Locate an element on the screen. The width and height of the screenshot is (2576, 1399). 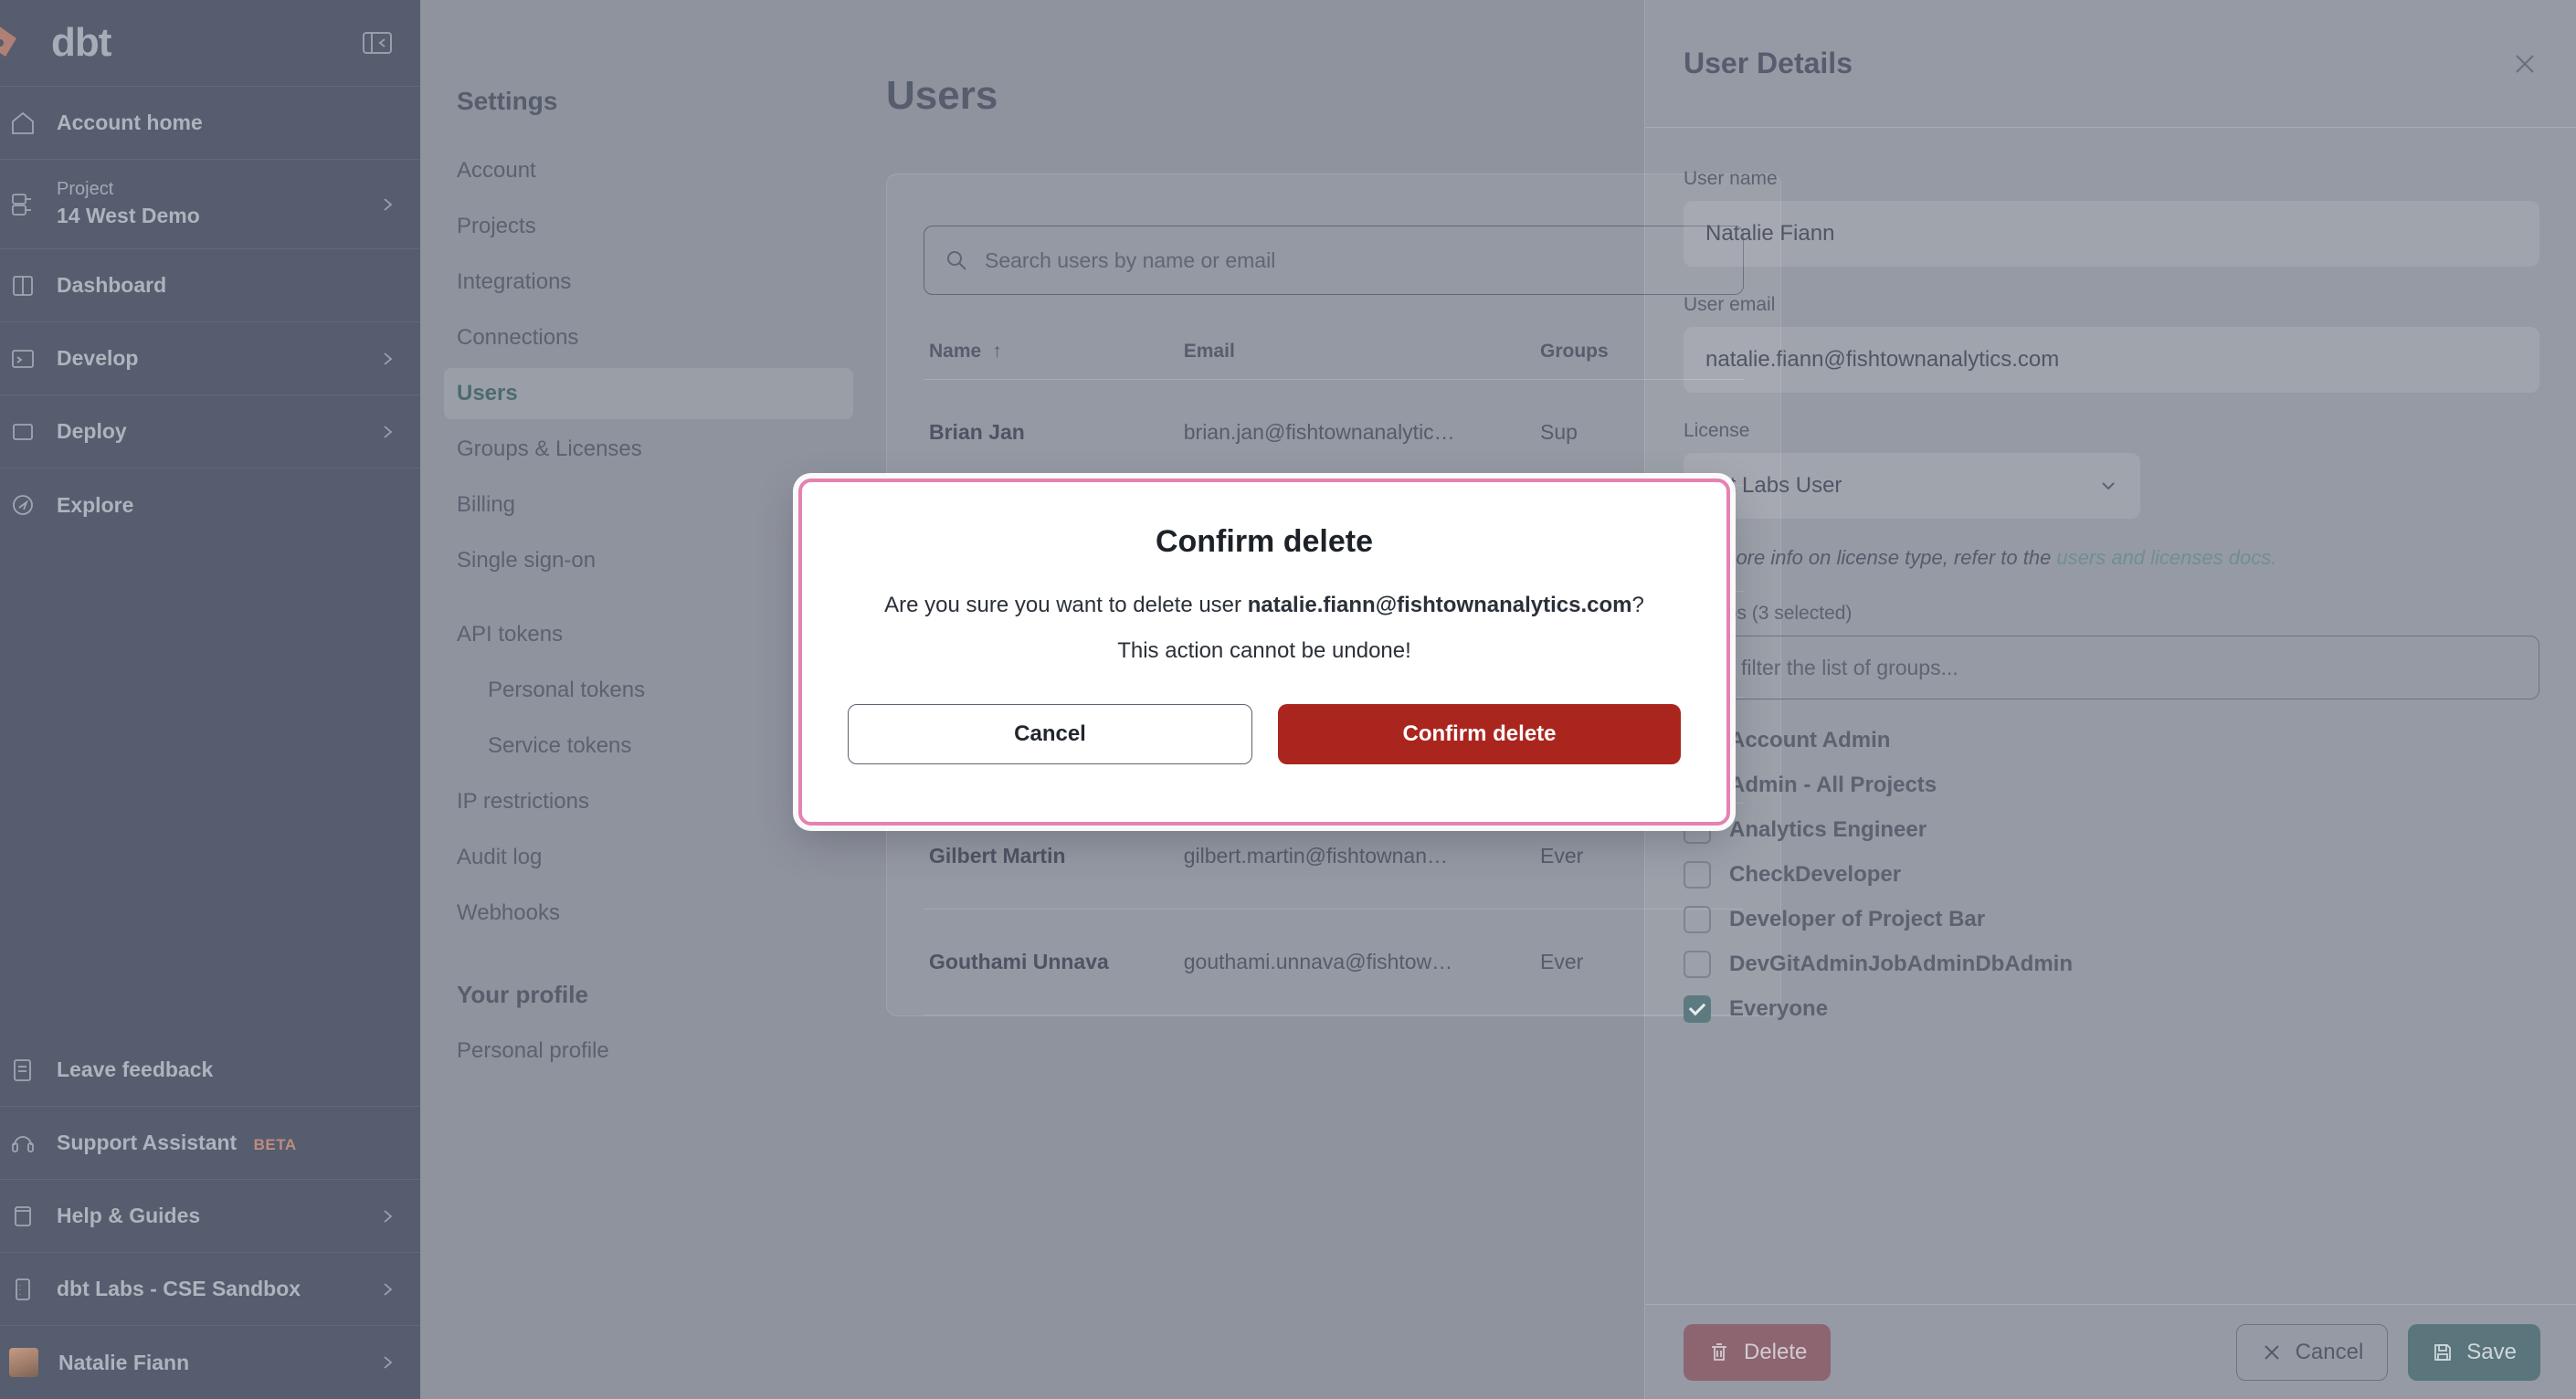
list-item: DevGitAdminJobAdminDbAdmin is located at coordinates (2111, 963).